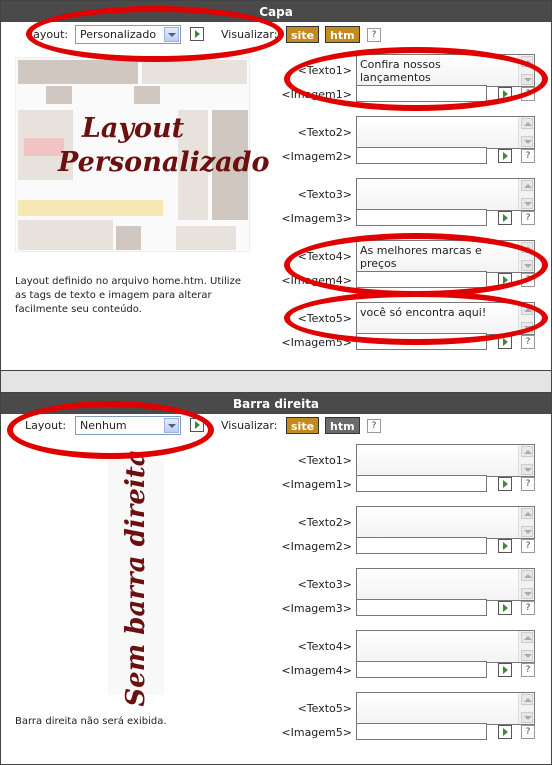 Image resolution: width=552 pixels, height=765 pixels. I want to click on text-field-row: <Texto5> você só encontra aqui!, so click(410, 318).